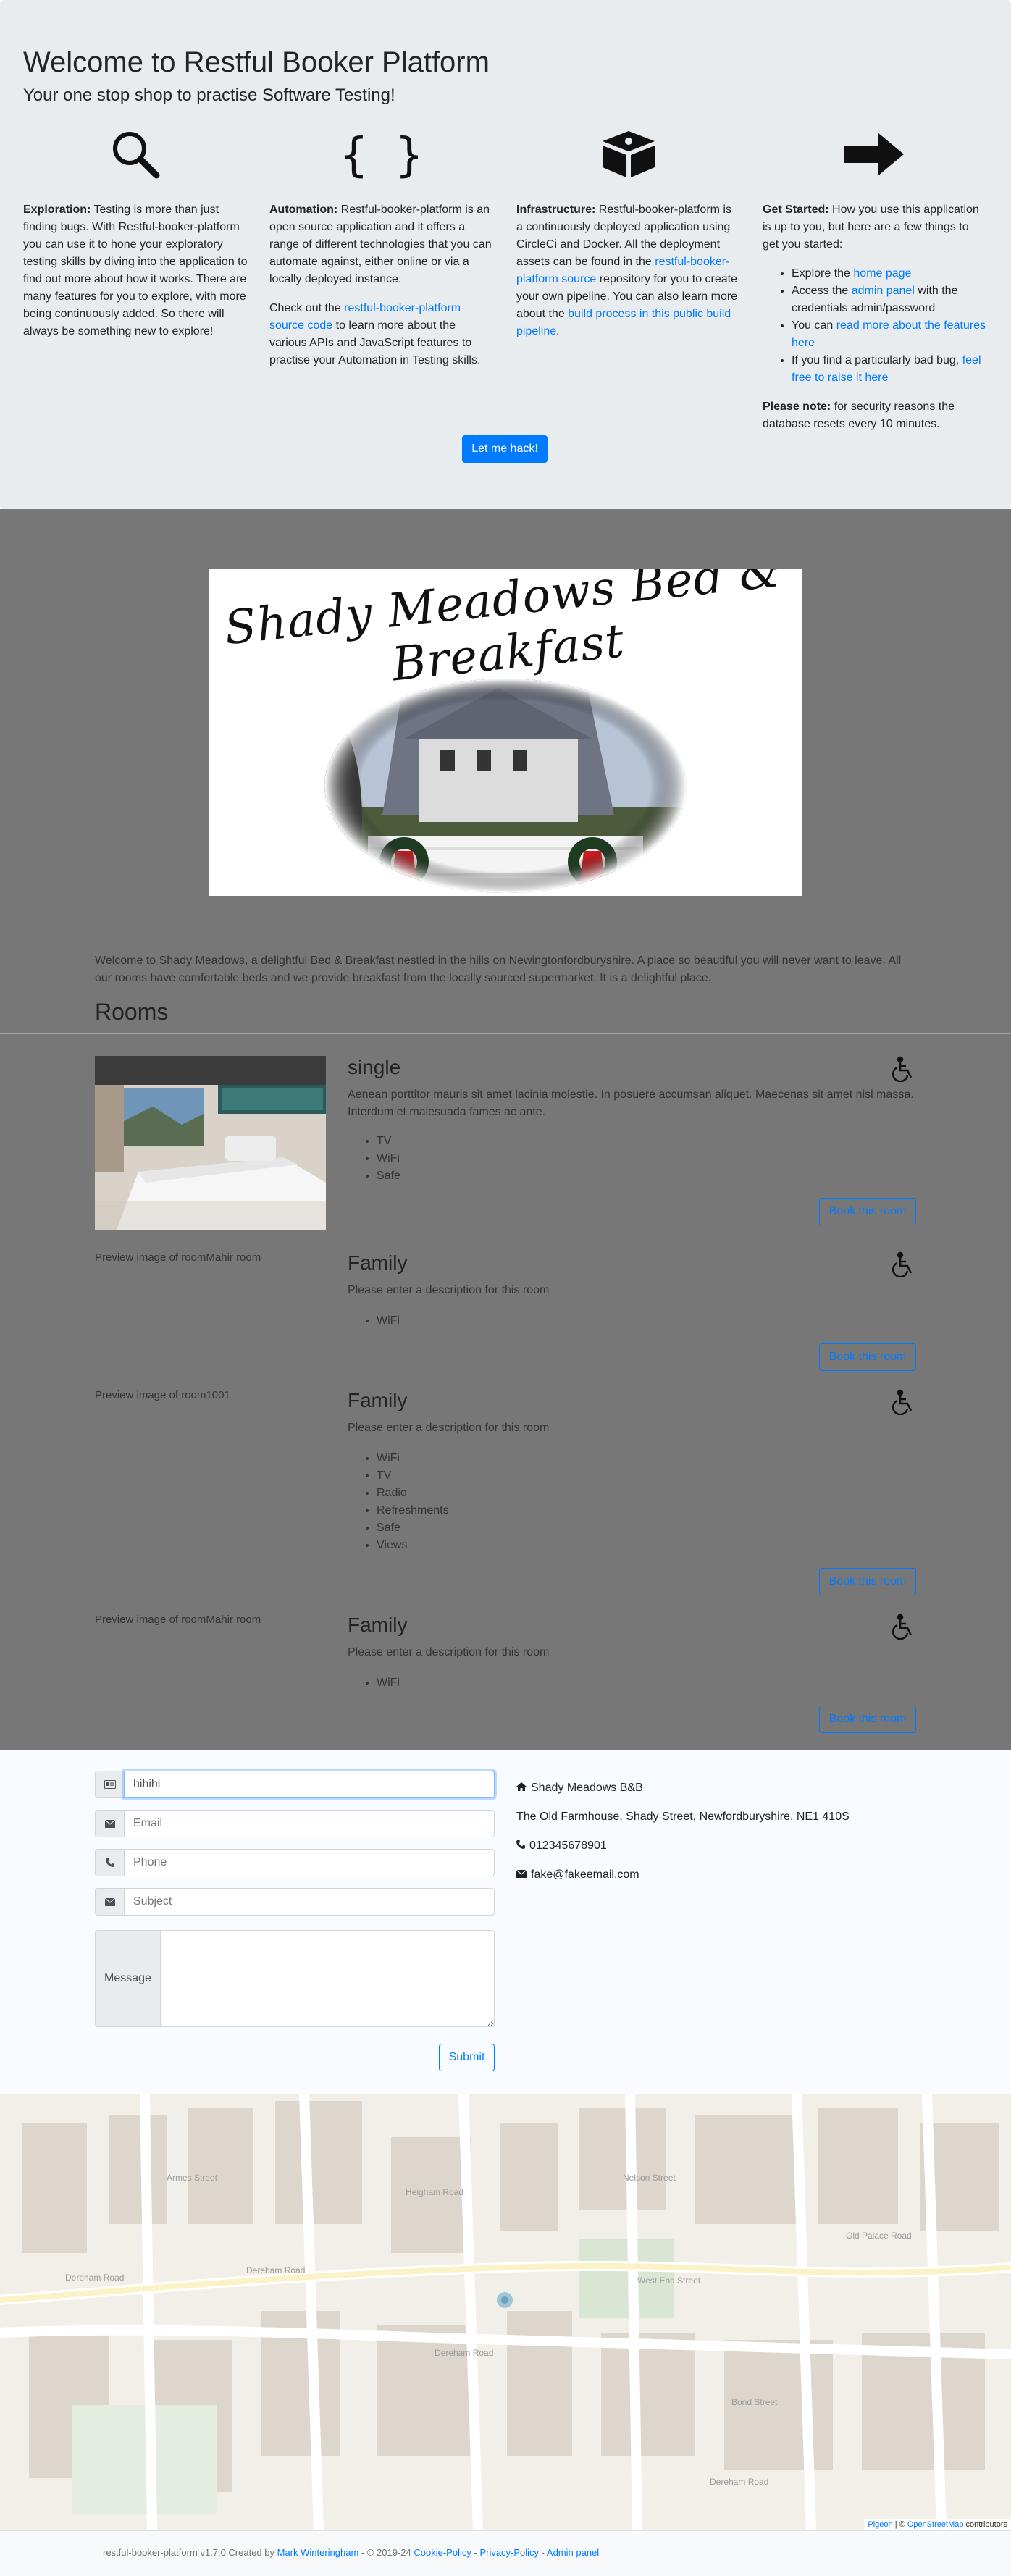 The image size is (1011, 2576). I want to click on name-input-group, so click(295, 1784).